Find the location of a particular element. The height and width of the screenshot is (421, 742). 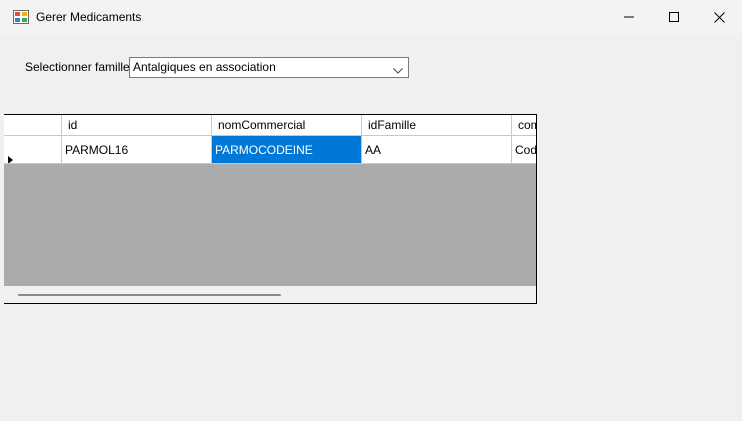

close-button is located at coordinates (719, 17).